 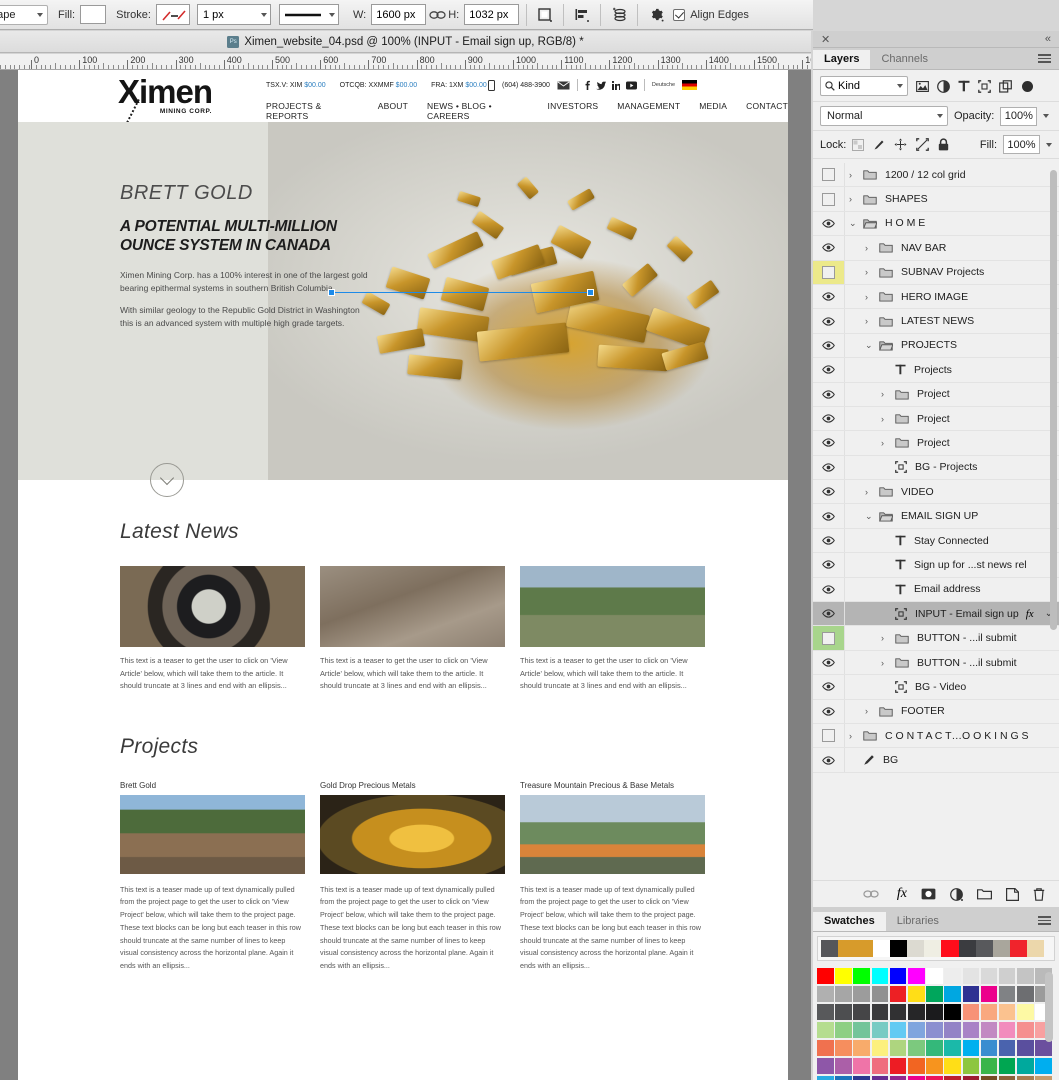 What do you see at coordinates (964, 86) in the screenshot?
I see `type-filter-icon` at bounding box center [964, 86].